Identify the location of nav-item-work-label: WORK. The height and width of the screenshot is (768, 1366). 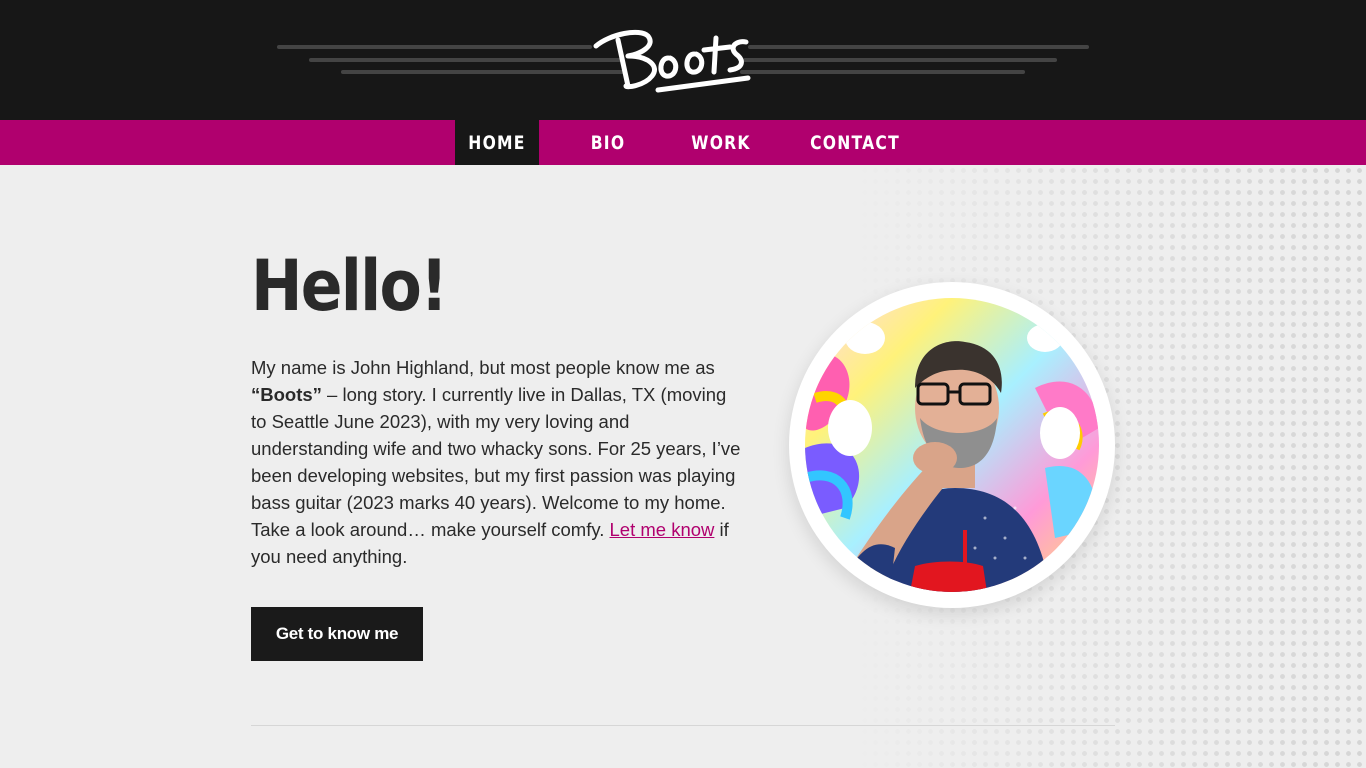
(721, 142).